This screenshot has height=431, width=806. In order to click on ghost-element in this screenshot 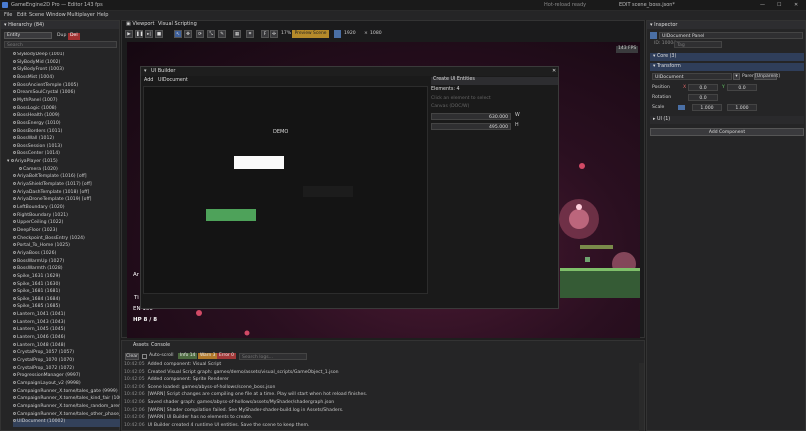, I will do `click(328, 191)`.